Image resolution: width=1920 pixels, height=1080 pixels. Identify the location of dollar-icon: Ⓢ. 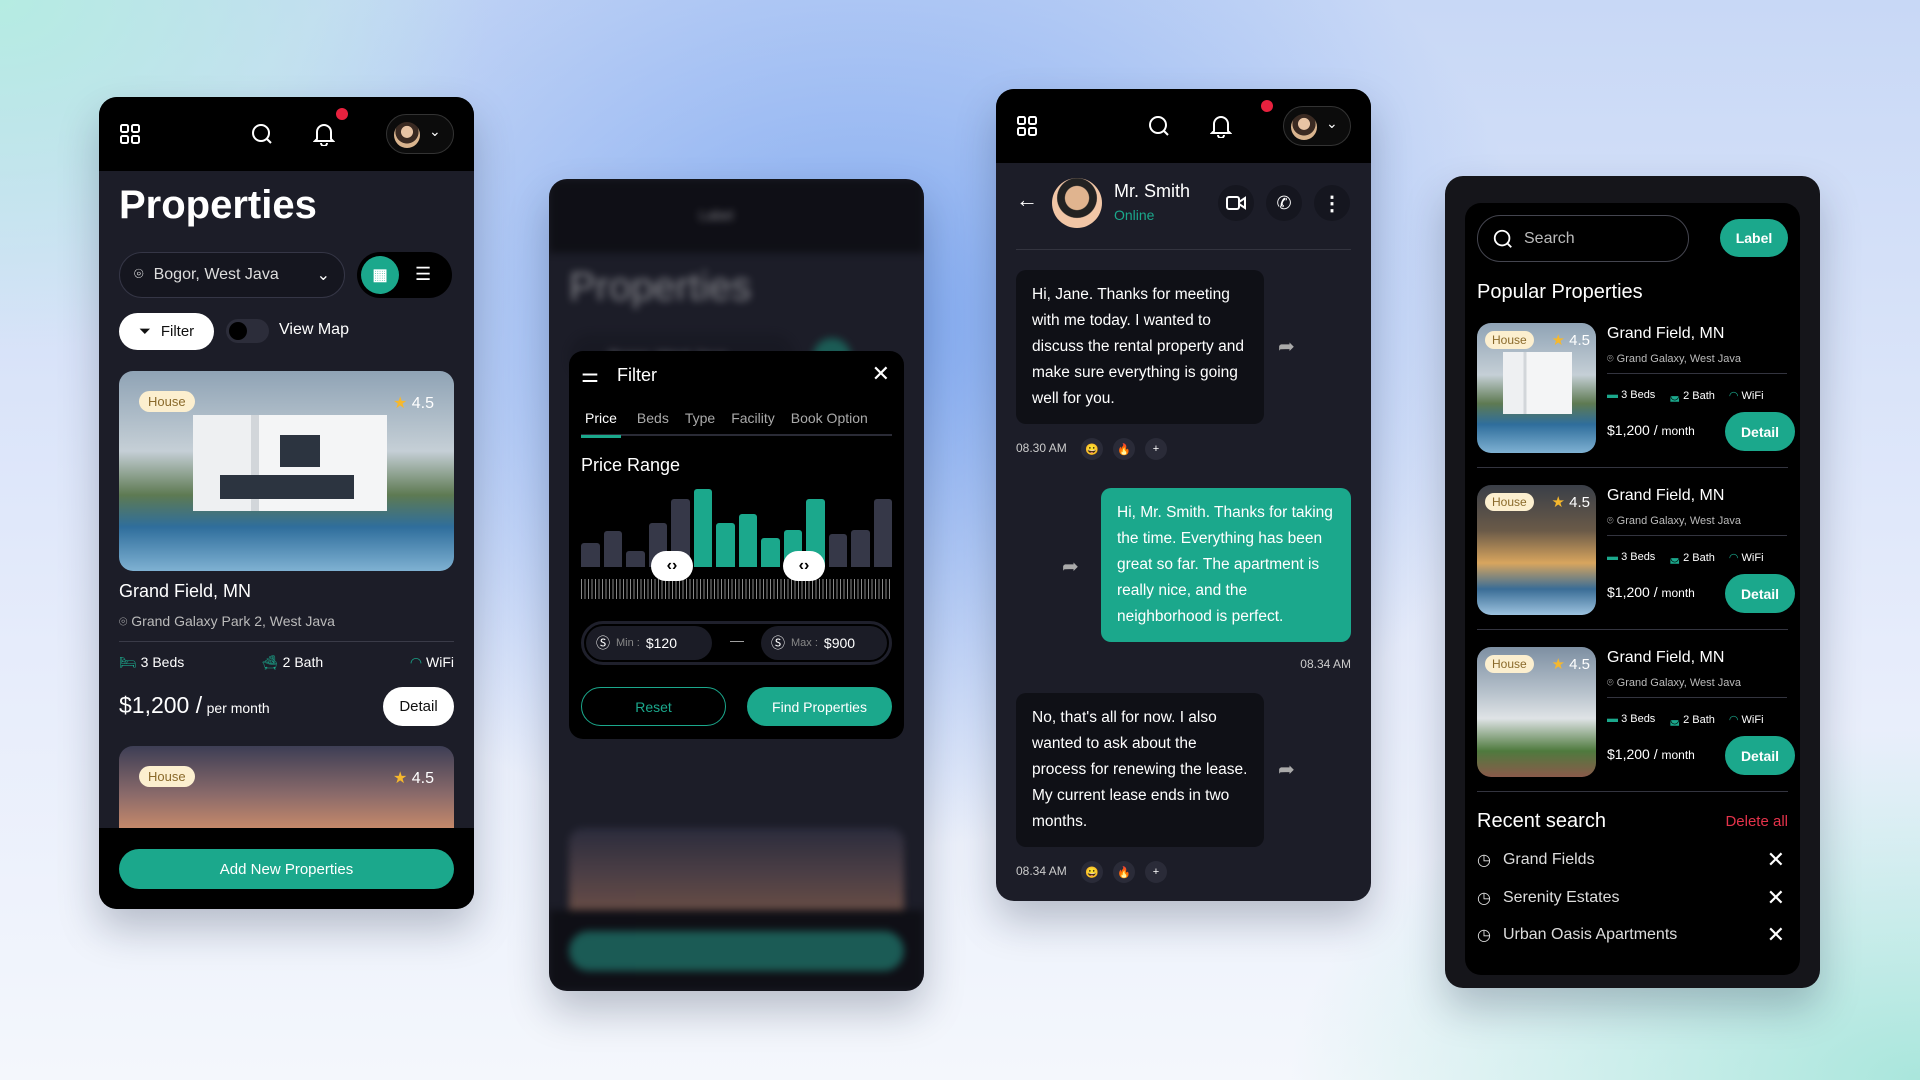
(603, 643).